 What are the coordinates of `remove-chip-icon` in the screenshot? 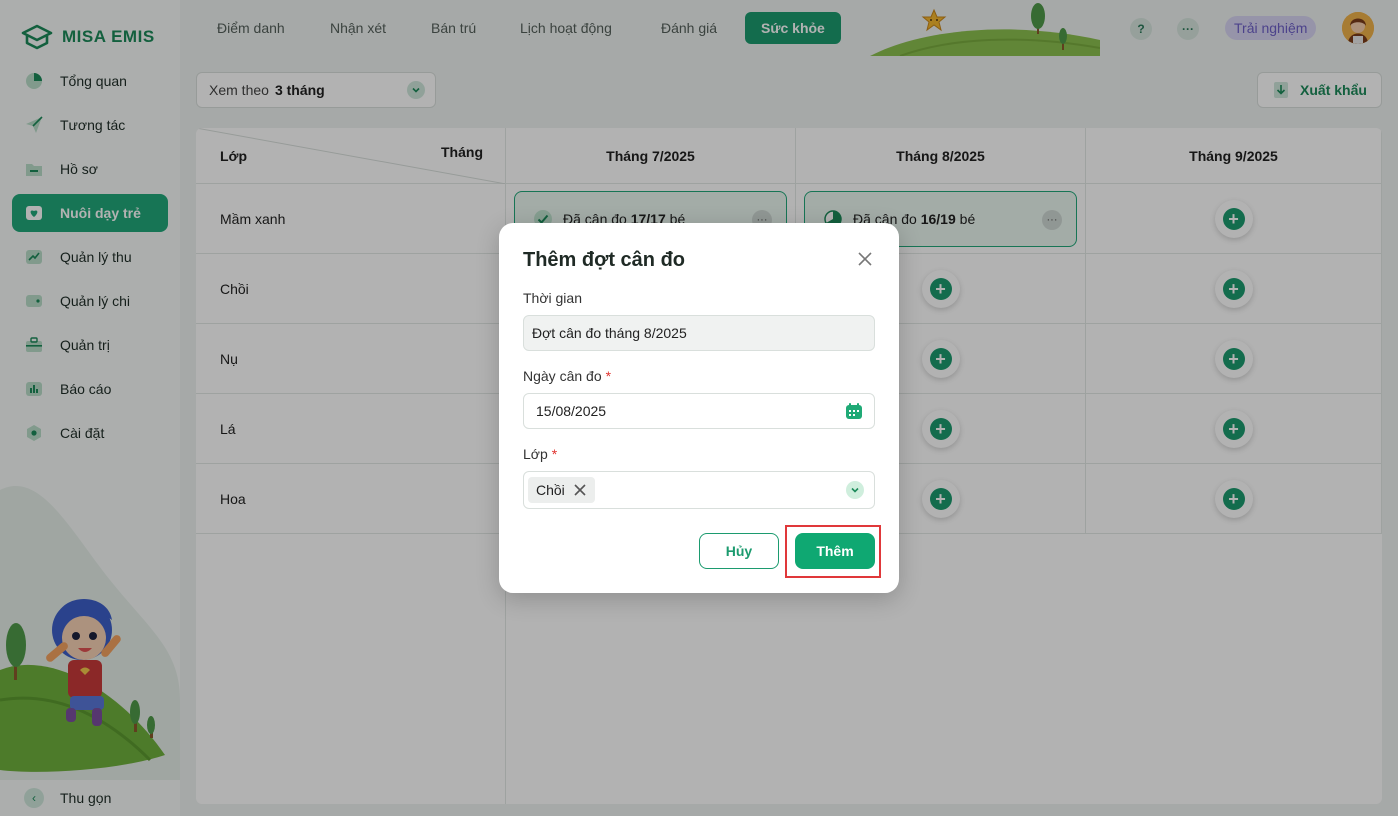 It's located at (580, 490).